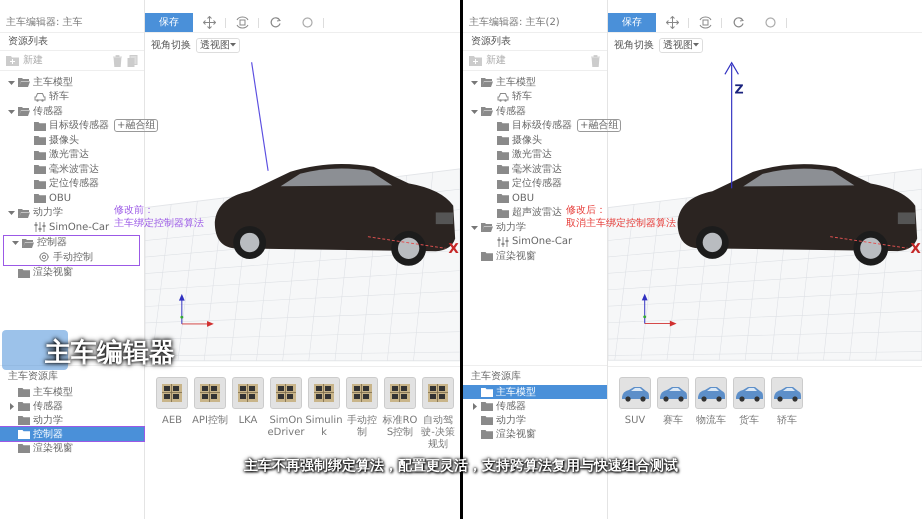 Image resolution: width=922 pixels, height=519 pixels. I want to click on x-axis-label: X, so click(453, 249).